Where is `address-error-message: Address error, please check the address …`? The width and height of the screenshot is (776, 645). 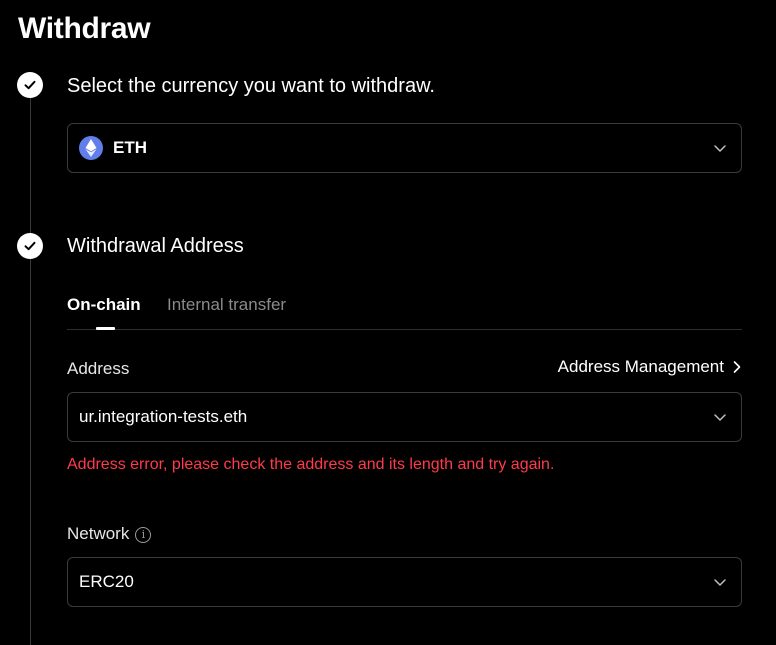 address-error-message: Address error, please check the address … is located at coordinates (311, 464).